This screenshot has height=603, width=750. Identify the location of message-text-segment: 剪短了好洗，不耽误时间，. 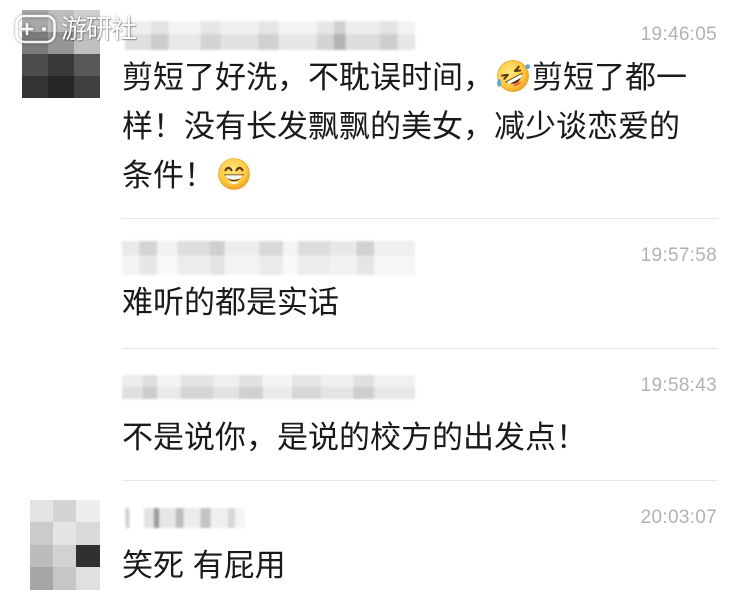
(308, 77).